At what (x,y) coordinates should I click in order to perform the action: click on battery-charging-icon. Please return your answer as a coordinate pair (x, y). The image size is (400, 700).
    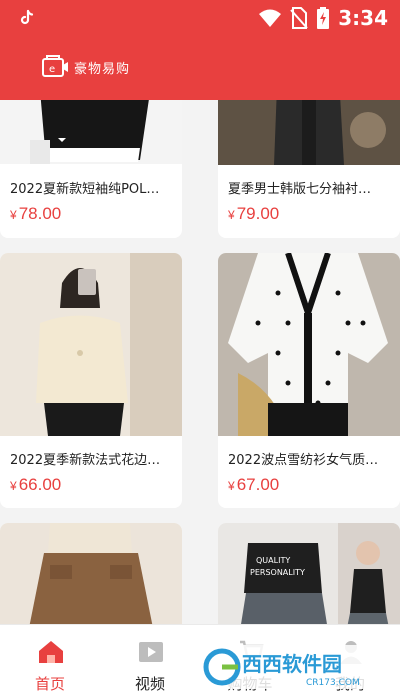
    Looking at the image, I should click on (323, 18).